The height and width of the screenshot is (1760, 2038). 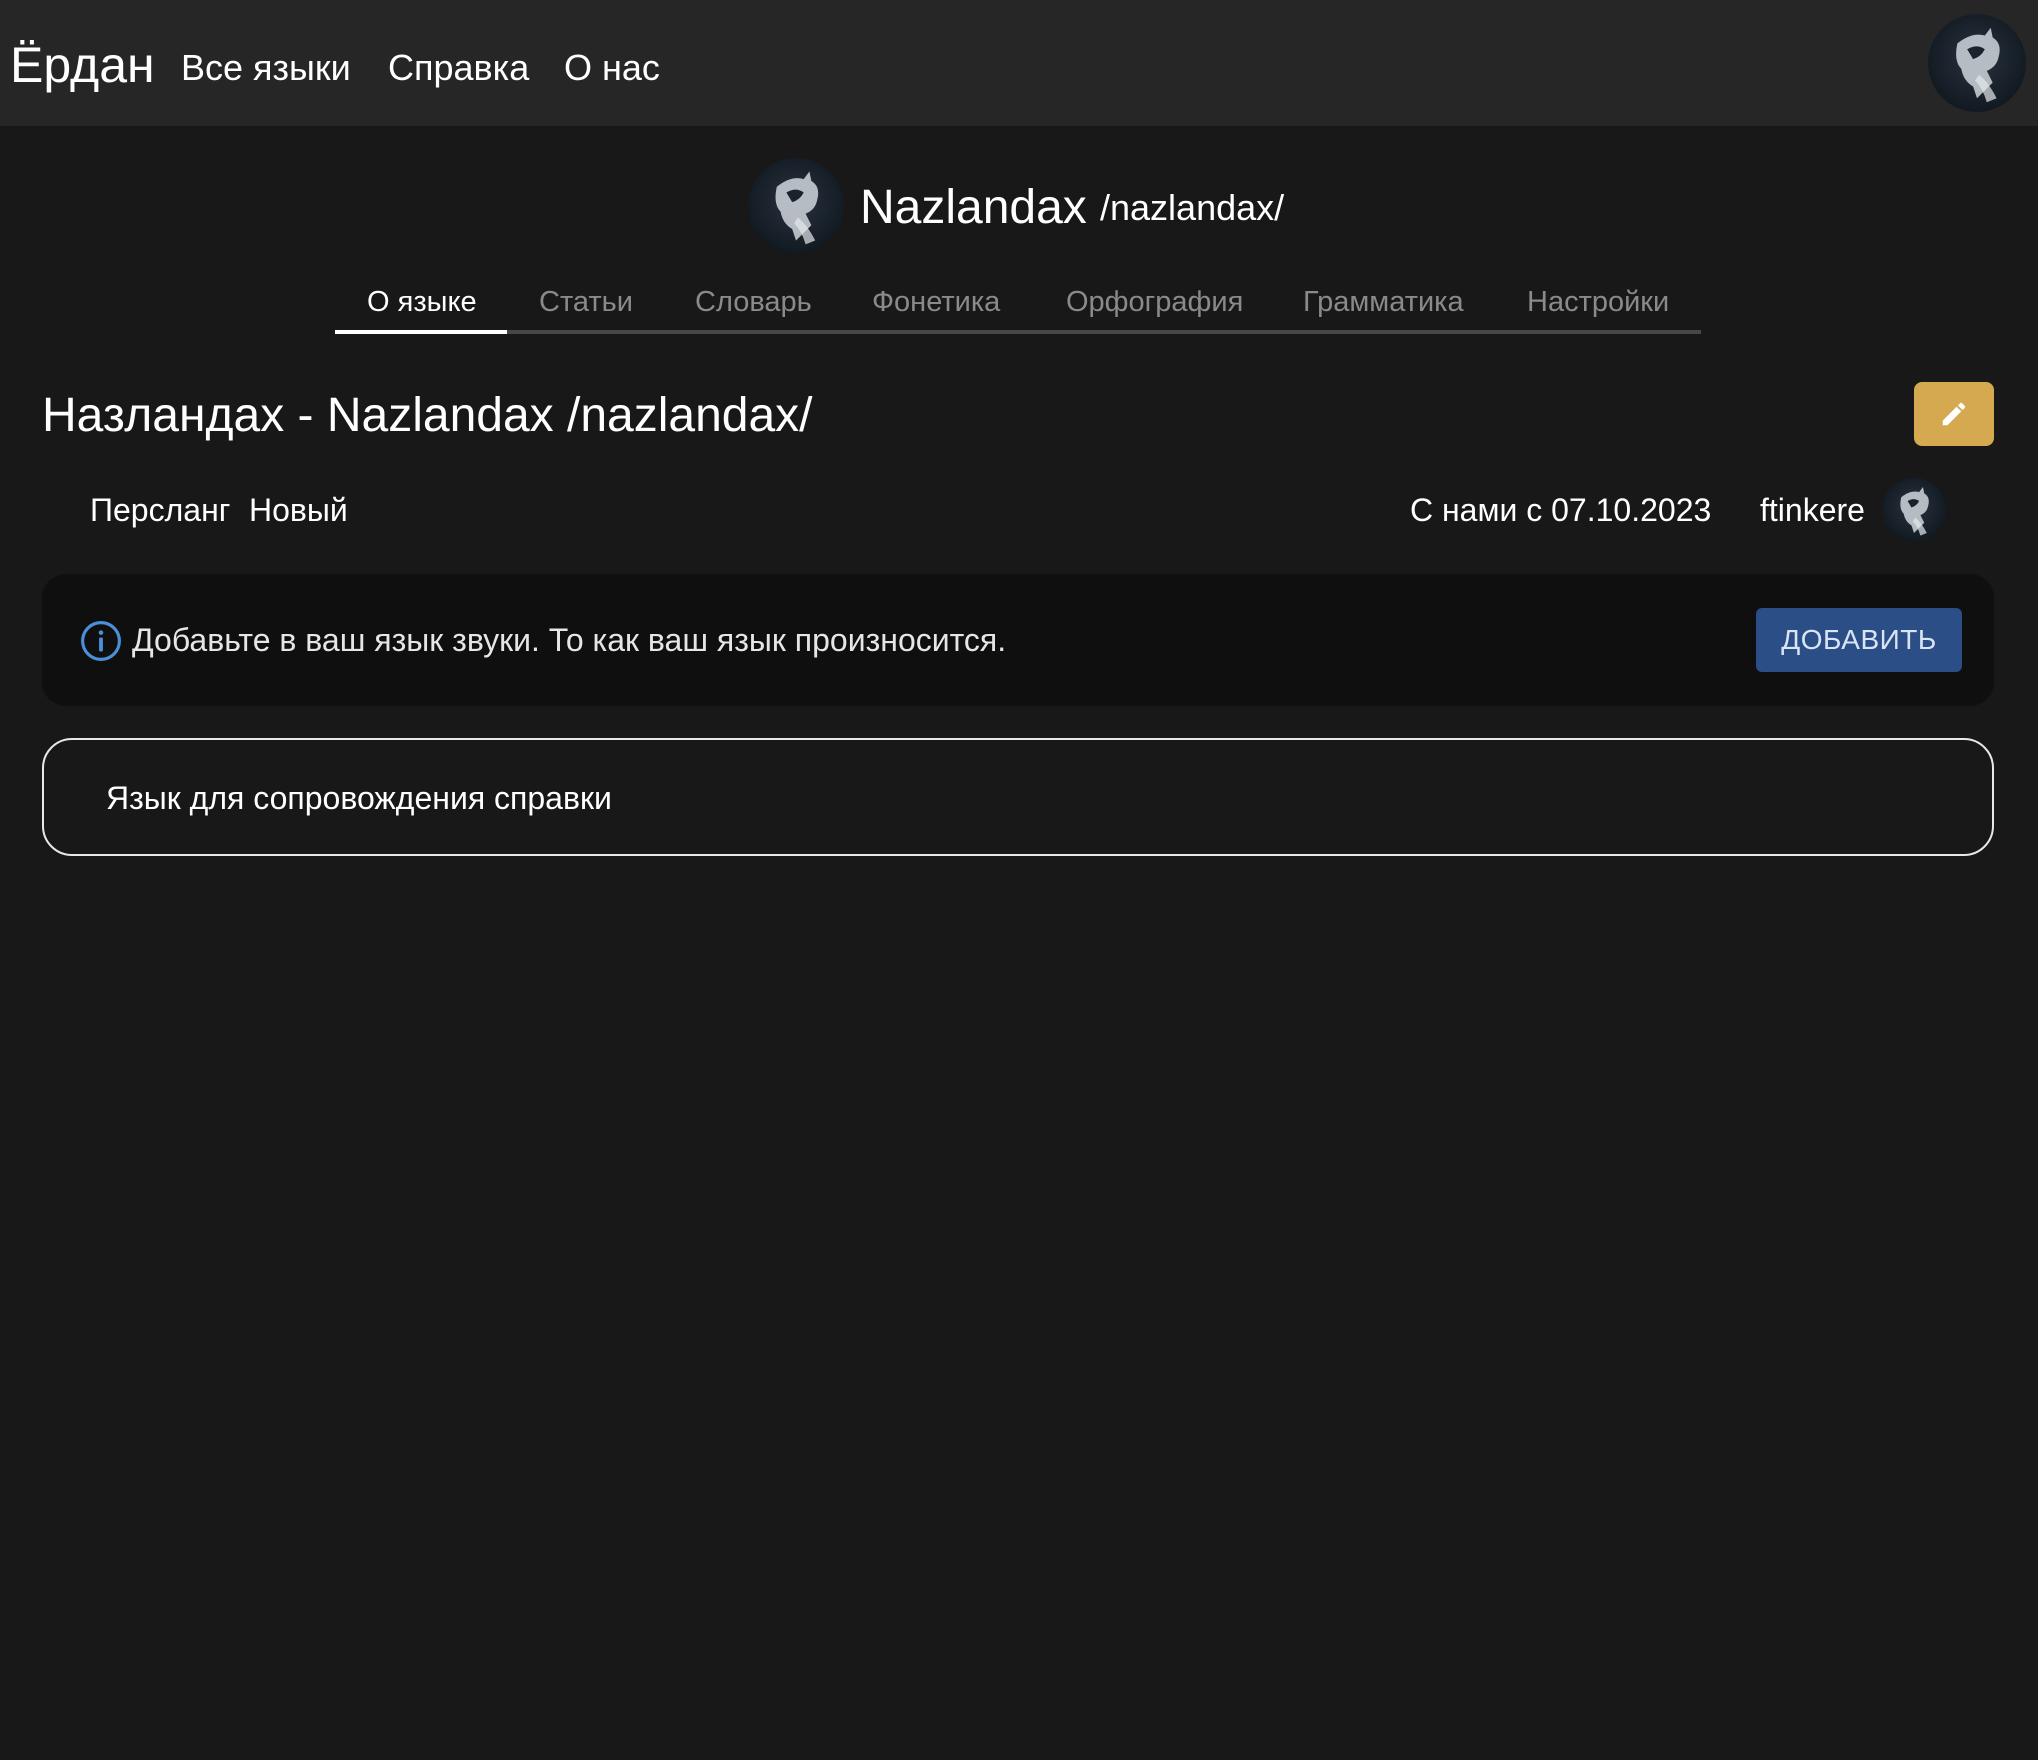 I want to click on joined-date: С нами с 07.10.2023, so click(x=1561, y=510).